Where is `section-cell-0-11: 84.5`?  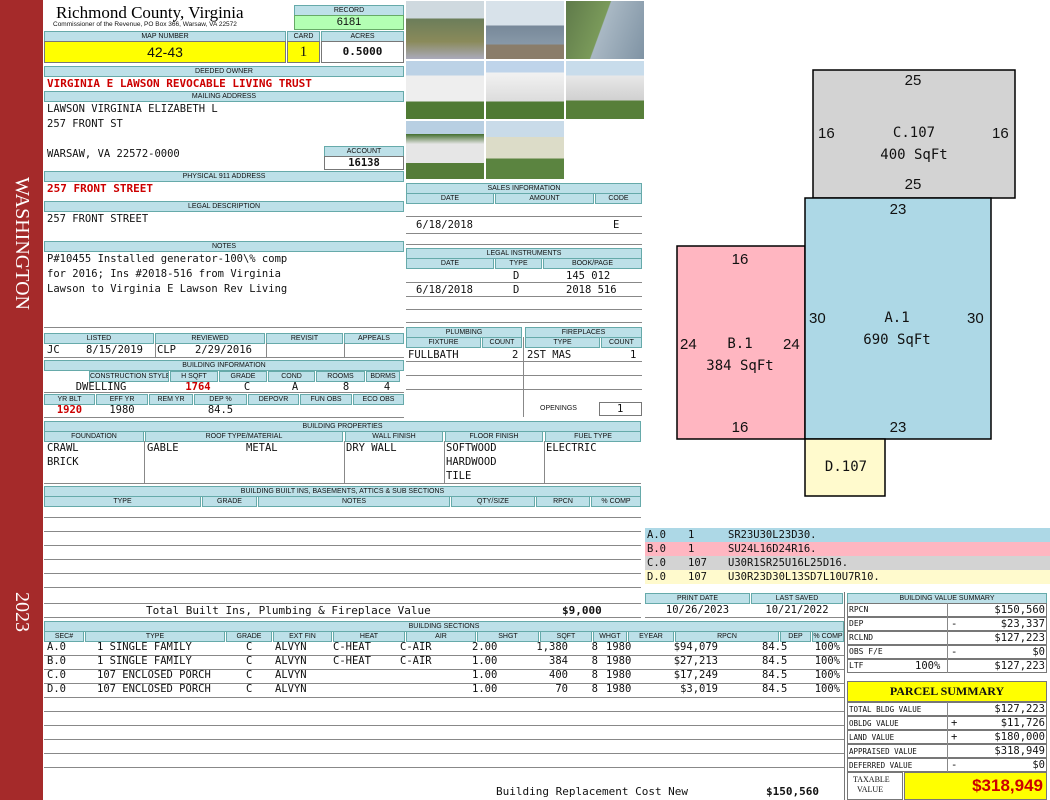 section-cell-0-11: 84.5 is located at coordinates (775, 647).